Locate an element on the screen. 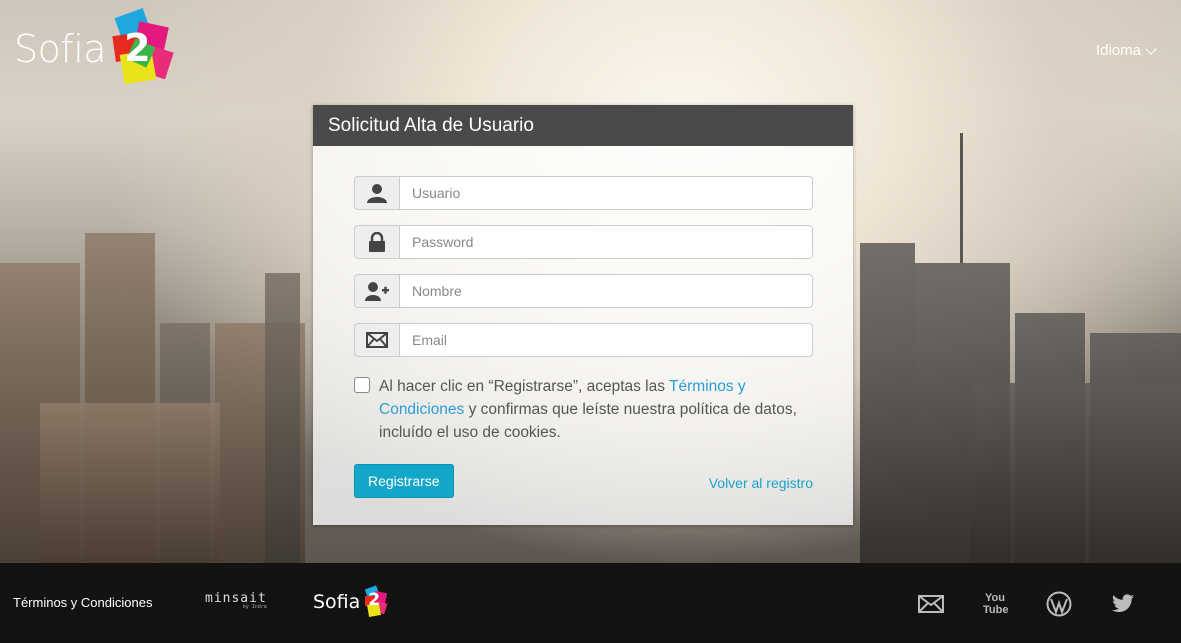  footer-sofia2-logo: Sofia 2 is located at coordinates (350, 601).